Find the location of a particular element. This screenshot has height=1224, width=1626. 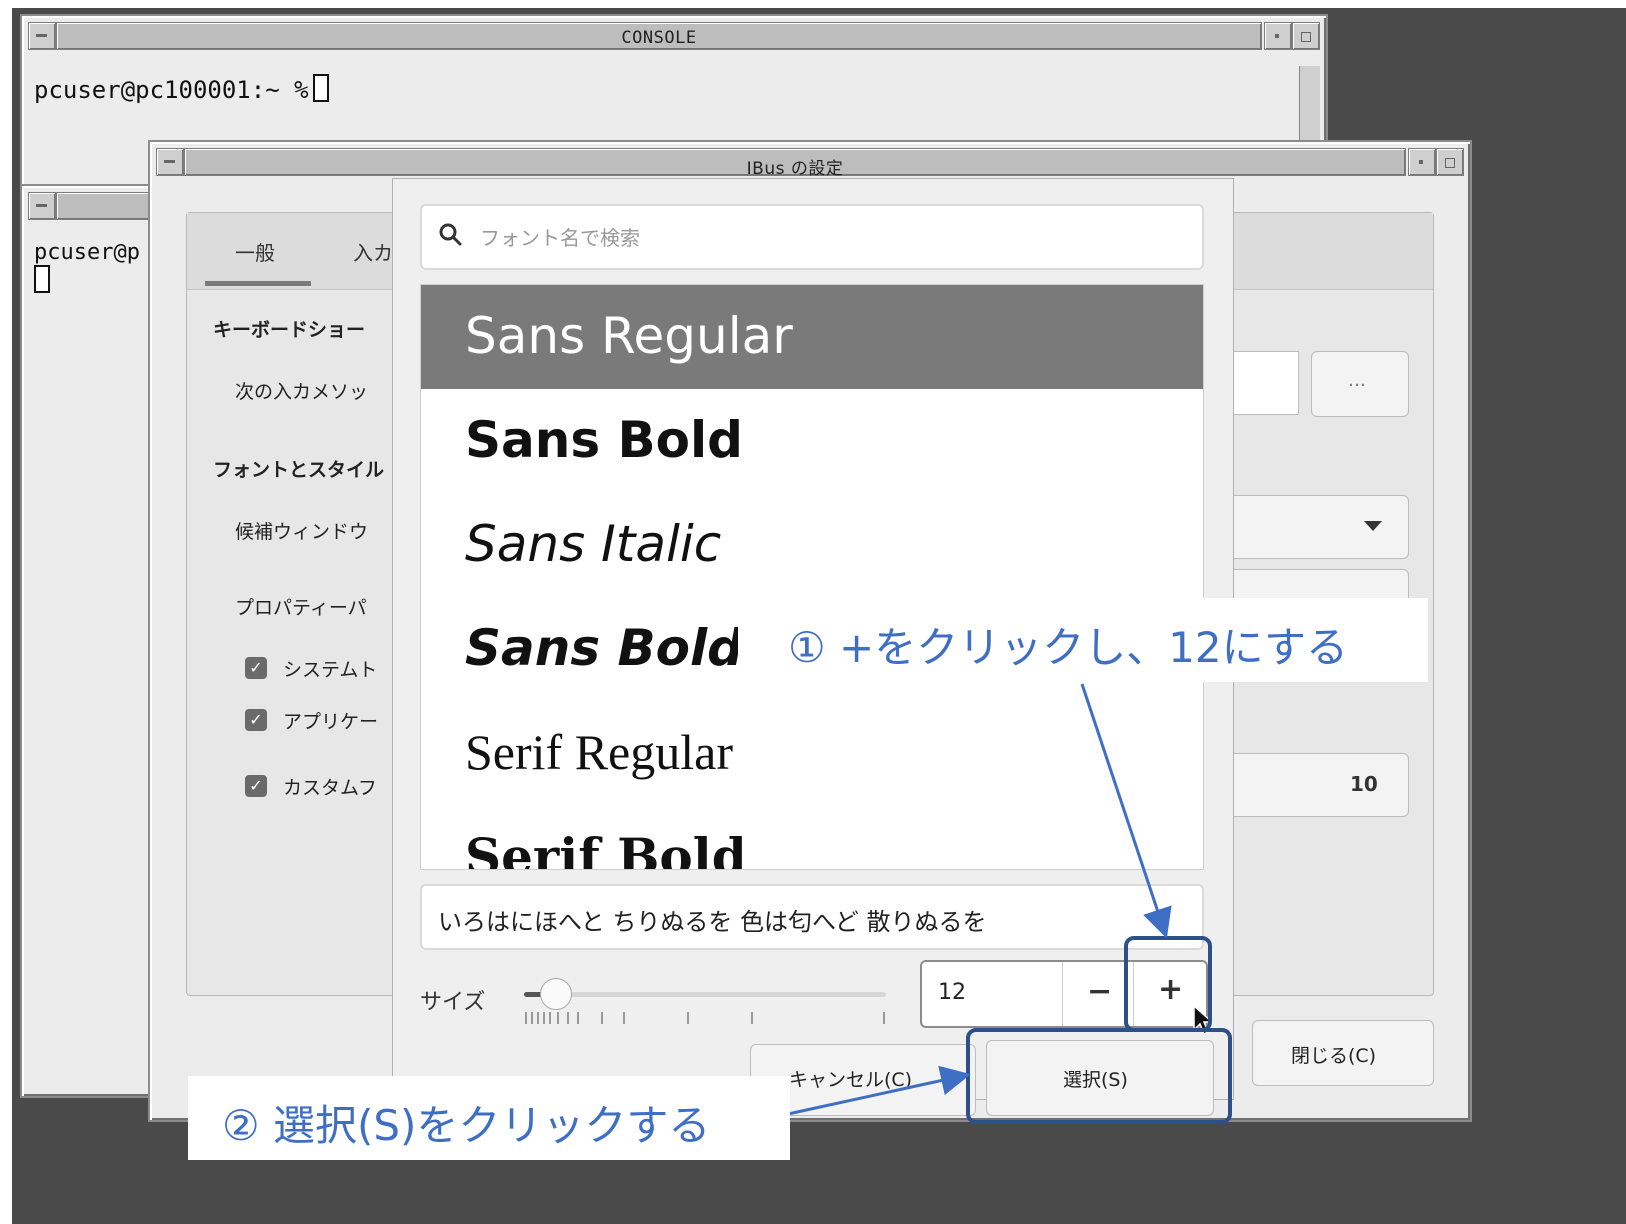

step2-text: ② 選択(S)をクリックする is located at coordinates (466, 1125).